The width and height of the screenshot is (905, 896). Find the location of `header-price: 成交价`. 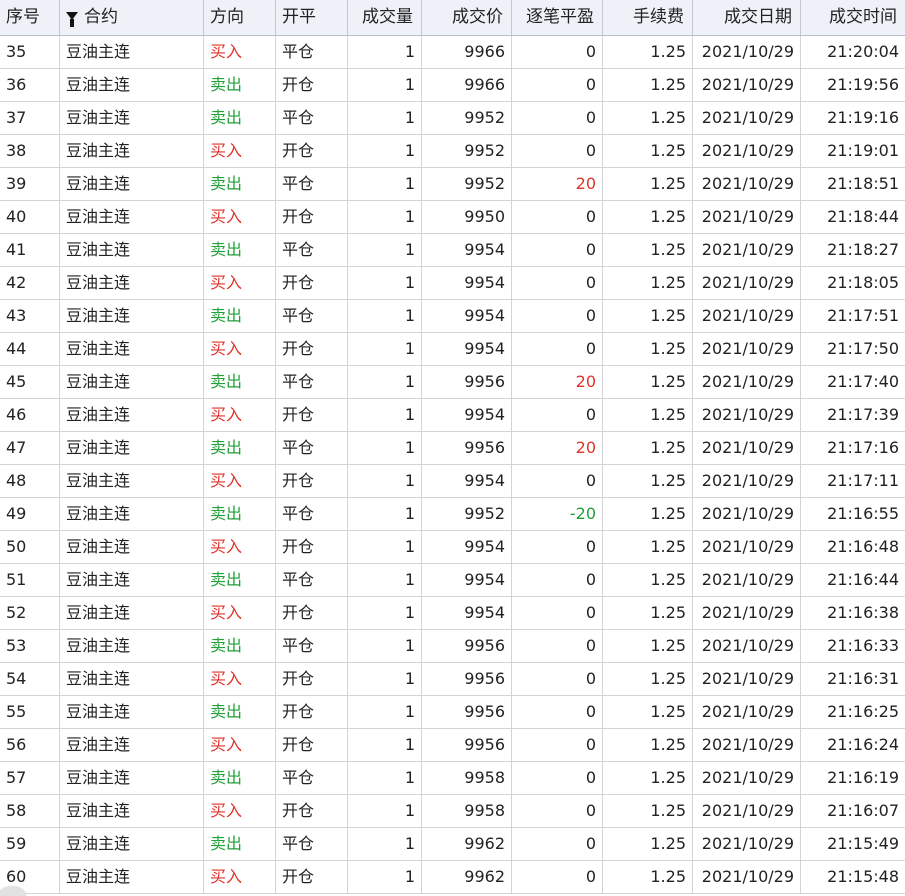

header-price: 成交价 is located at coordinates (467, 17).